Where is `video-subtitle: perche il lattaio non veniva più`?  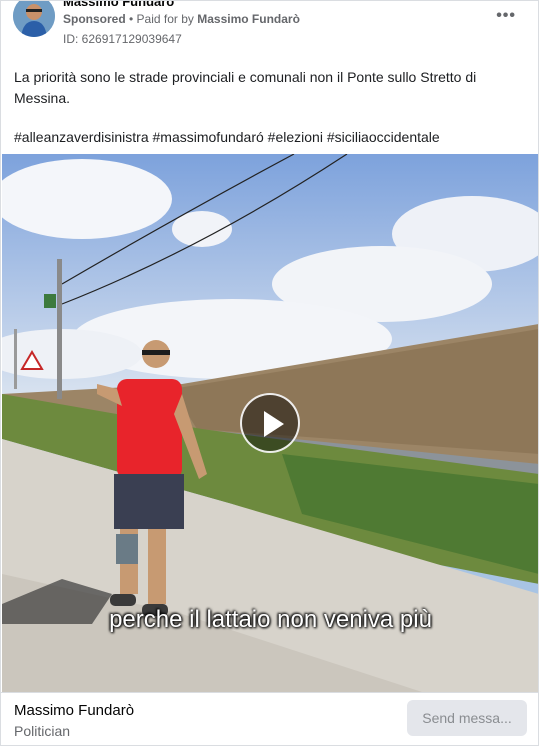
video-subtitle: perche il lattaio non veniva più is located at coordinates (270, 619).